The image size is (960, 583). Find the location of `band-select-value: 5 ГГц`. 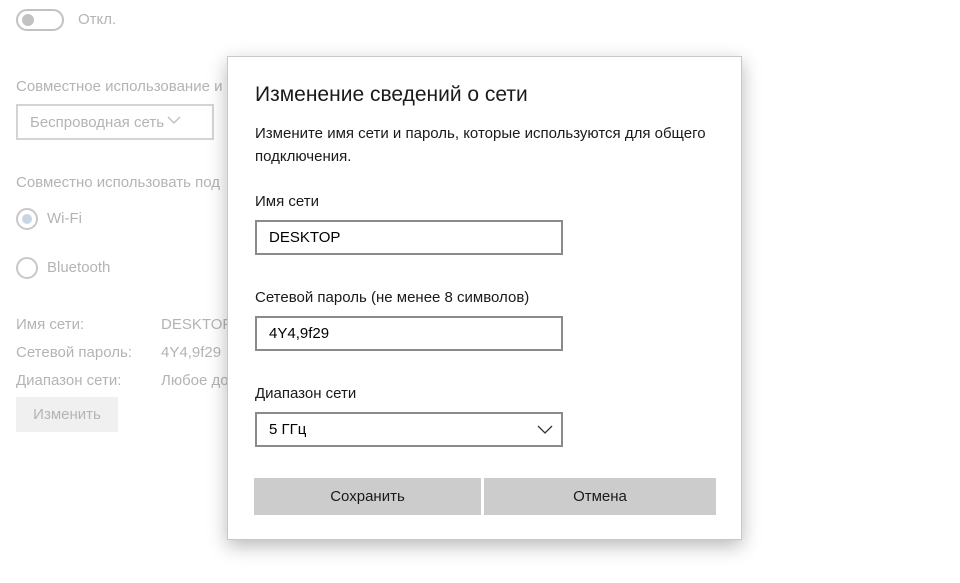

band-select-value: 5 ГГц is located at coordinates (288, 429).